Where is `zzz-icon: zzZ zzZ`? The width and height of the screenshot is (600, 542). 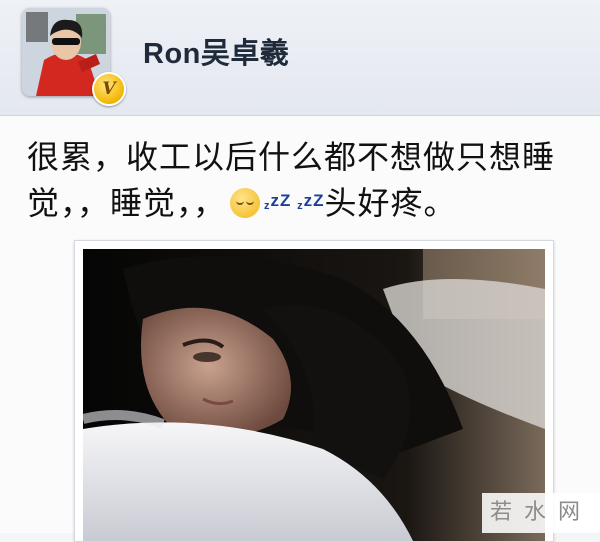
zzz-icon: zzZ zzZ is located at coordinates (294, 201).